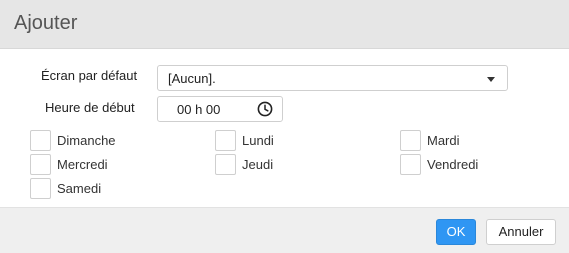  What do you see at coordinates (89, 75) in the screenshot?
I see `default-screen-label: Écran par défaut` at bounding box center [89, 75].